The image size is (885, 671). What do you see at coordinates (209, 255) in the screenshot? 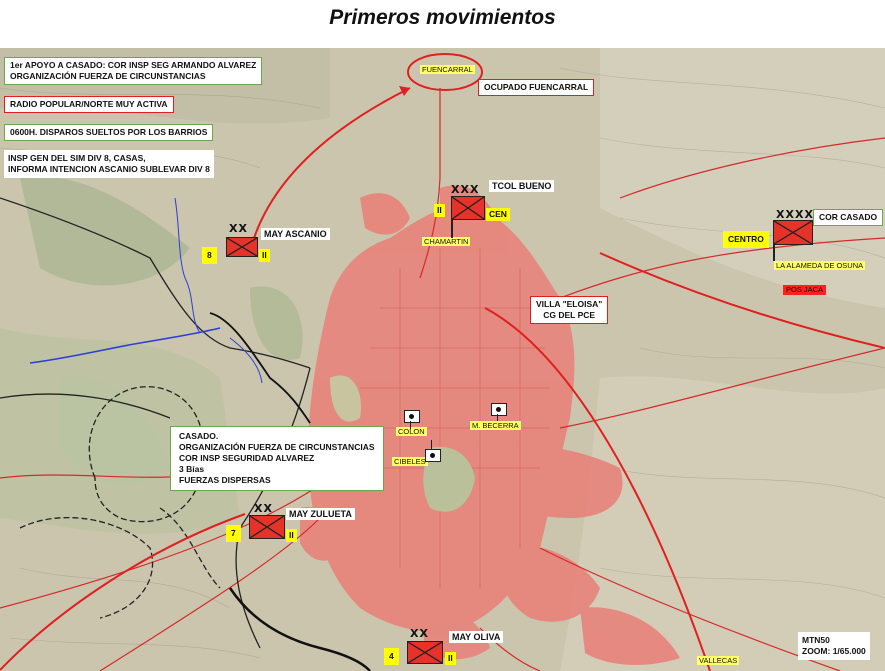
I see `ascanio-number: 8` at bounding box center [209, 255].